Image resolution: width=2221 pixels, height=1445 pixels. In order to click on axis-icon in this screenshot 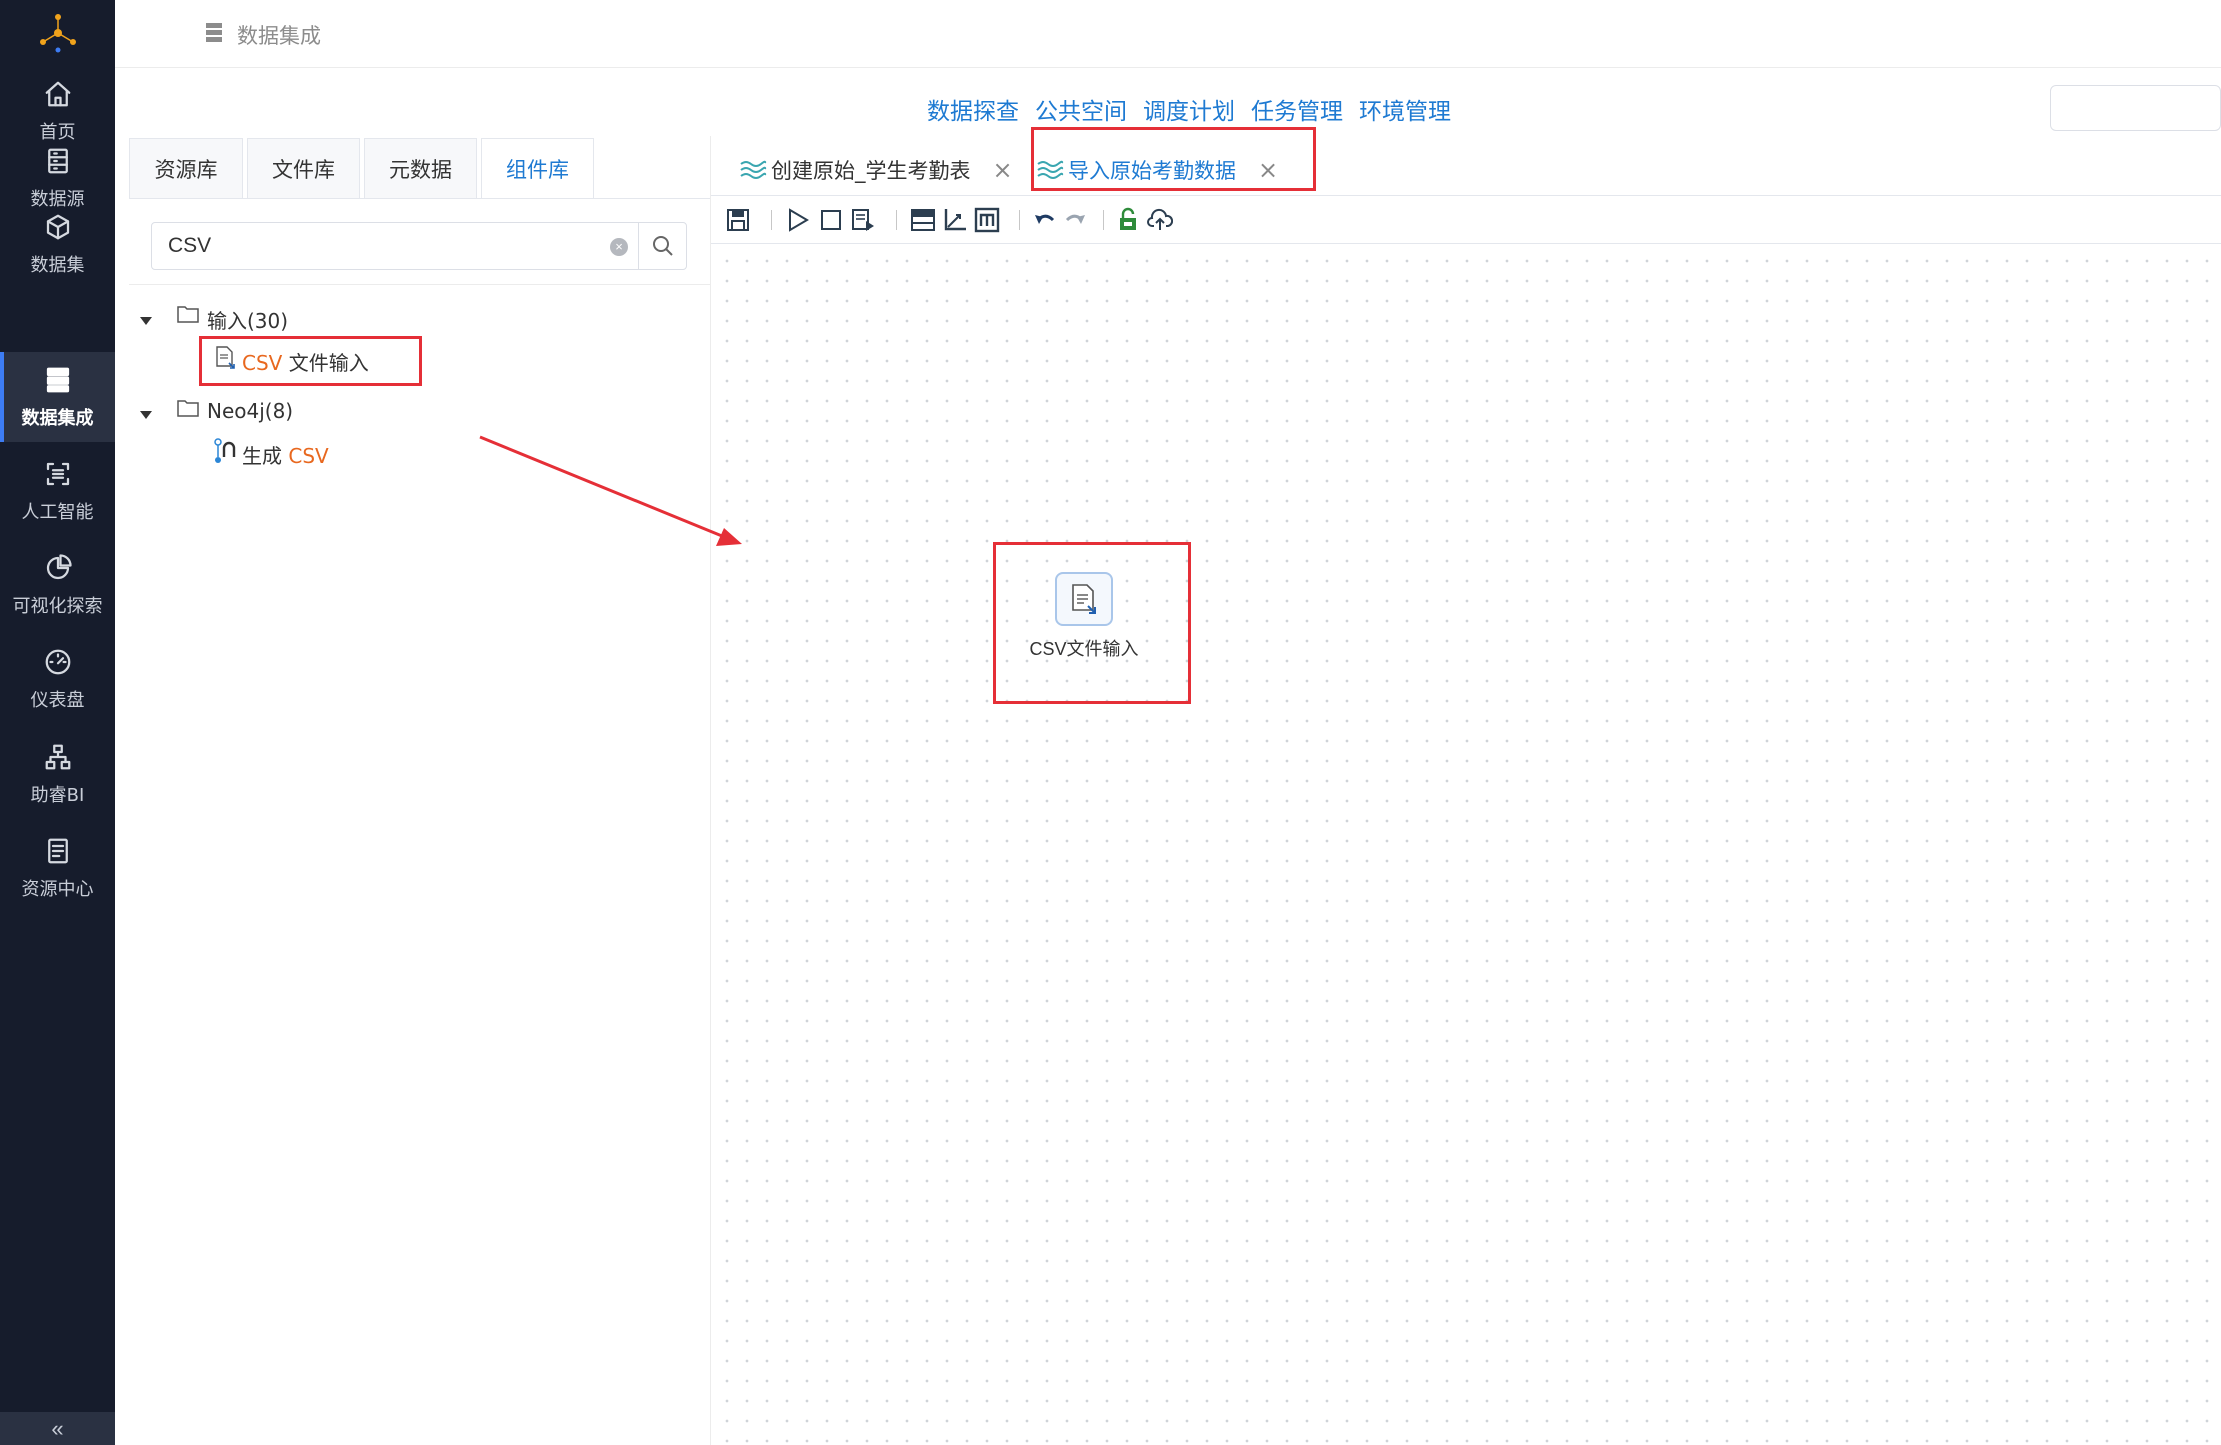, I will do `click(955, 220)`.